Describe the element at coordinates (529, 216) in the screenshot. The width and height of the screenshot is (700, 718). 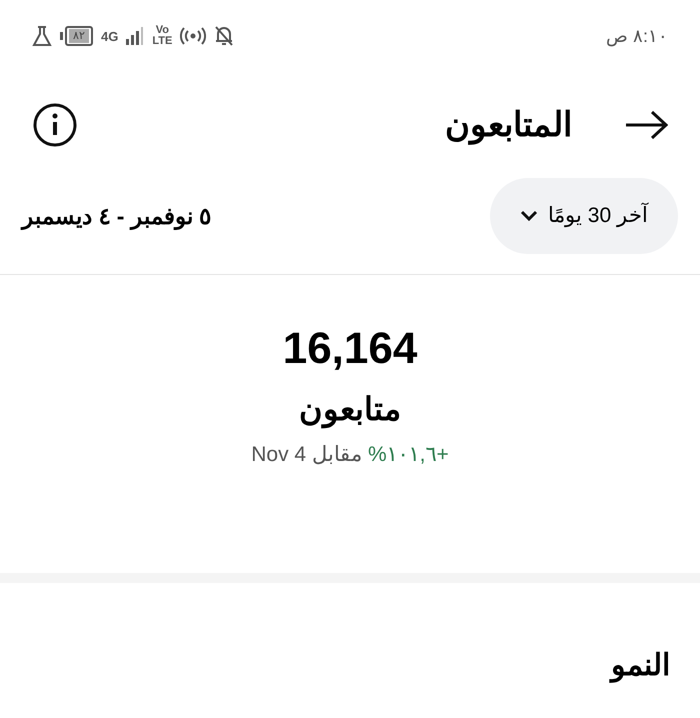
I see `chevron-down-icon` at that location.